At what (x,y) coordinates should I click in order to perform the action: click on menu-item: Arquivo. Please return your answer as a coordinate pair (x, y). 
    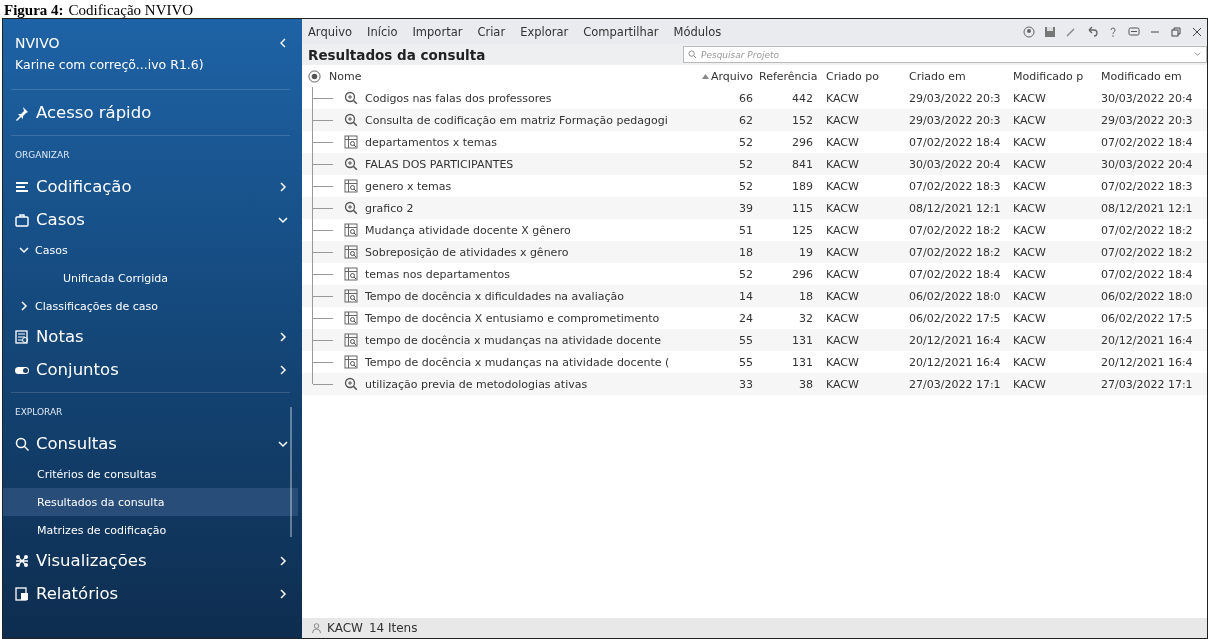
    Looking at the image, I should click on (330, 31).